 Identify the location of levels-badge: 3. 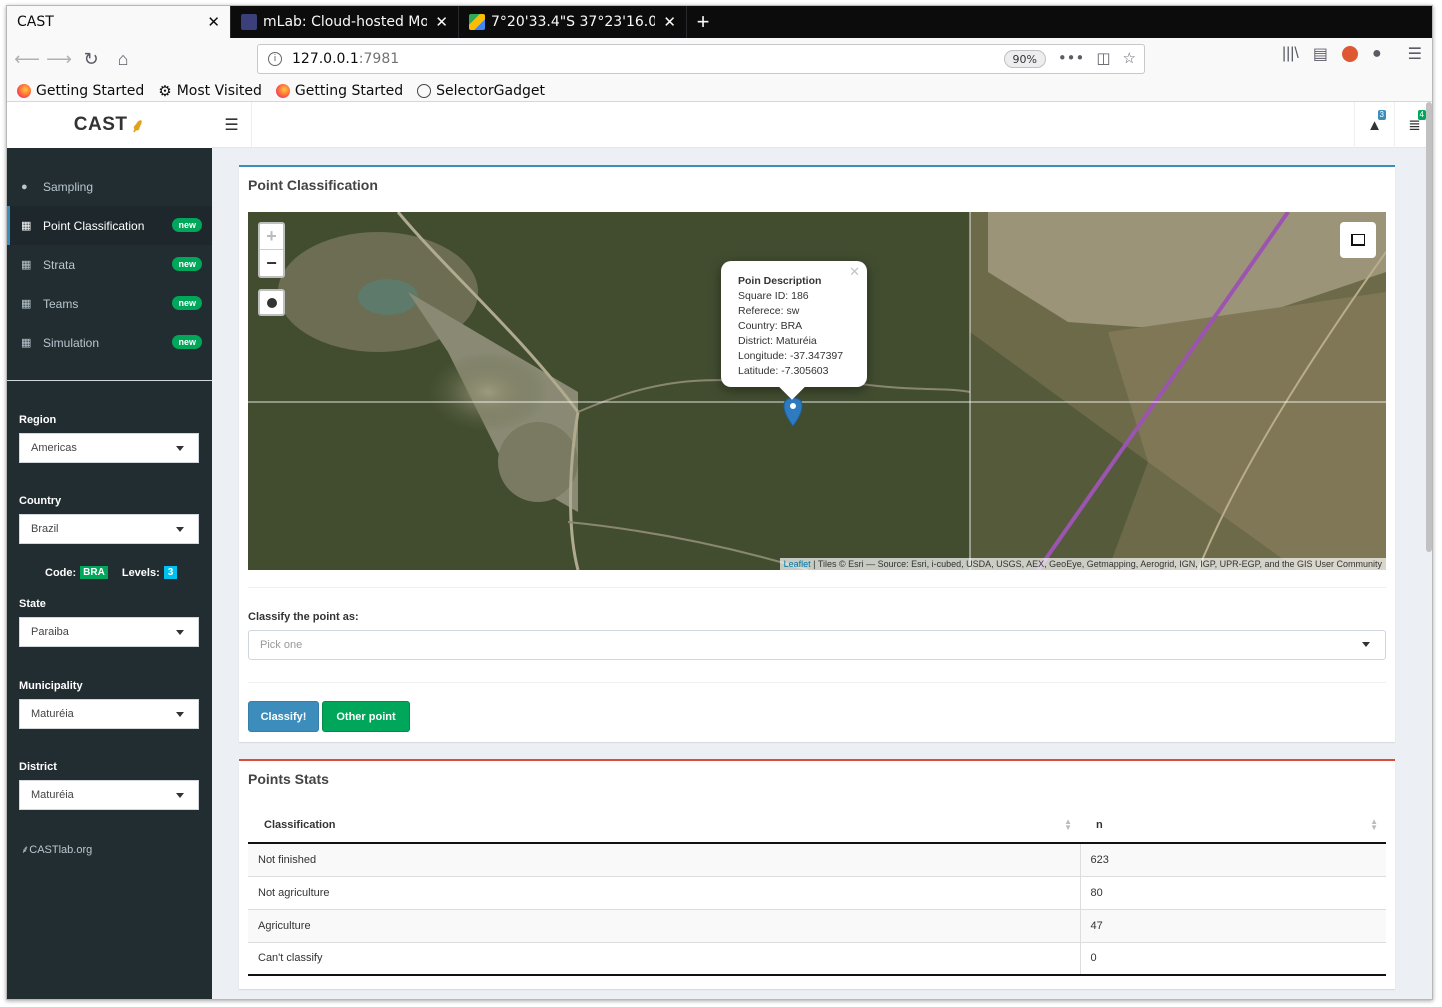
(170, 572).